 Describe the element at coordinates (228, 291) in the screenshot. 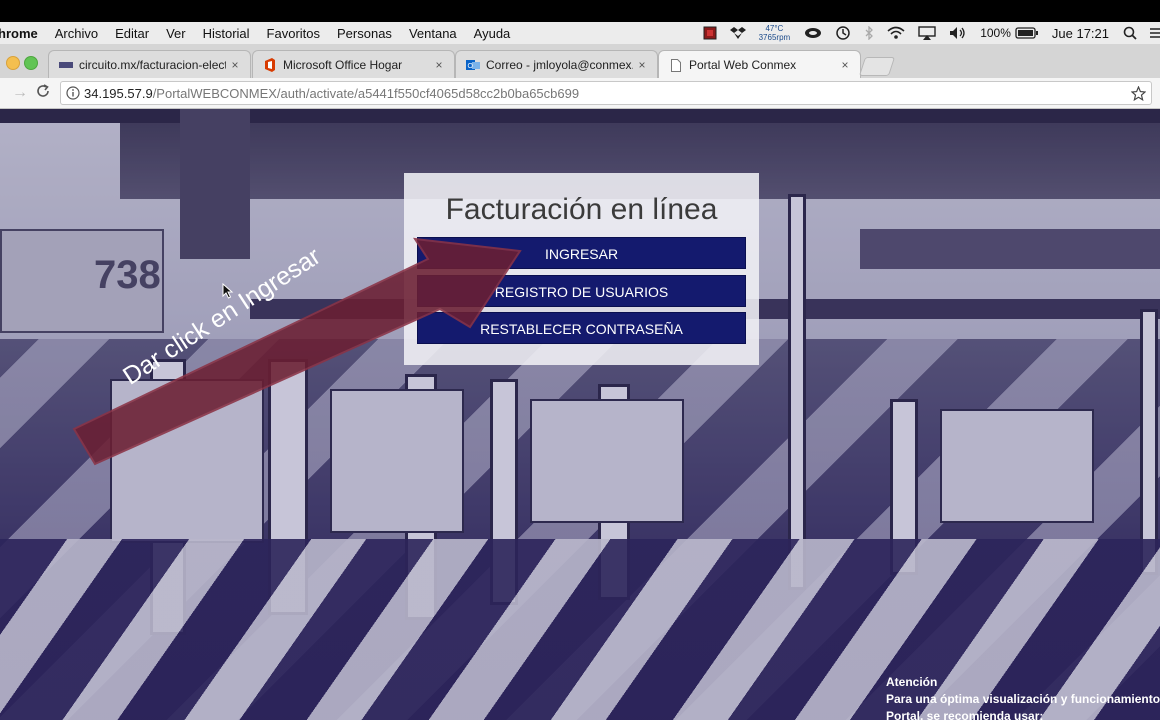

I see `mouse-cursor-icon` at that location.